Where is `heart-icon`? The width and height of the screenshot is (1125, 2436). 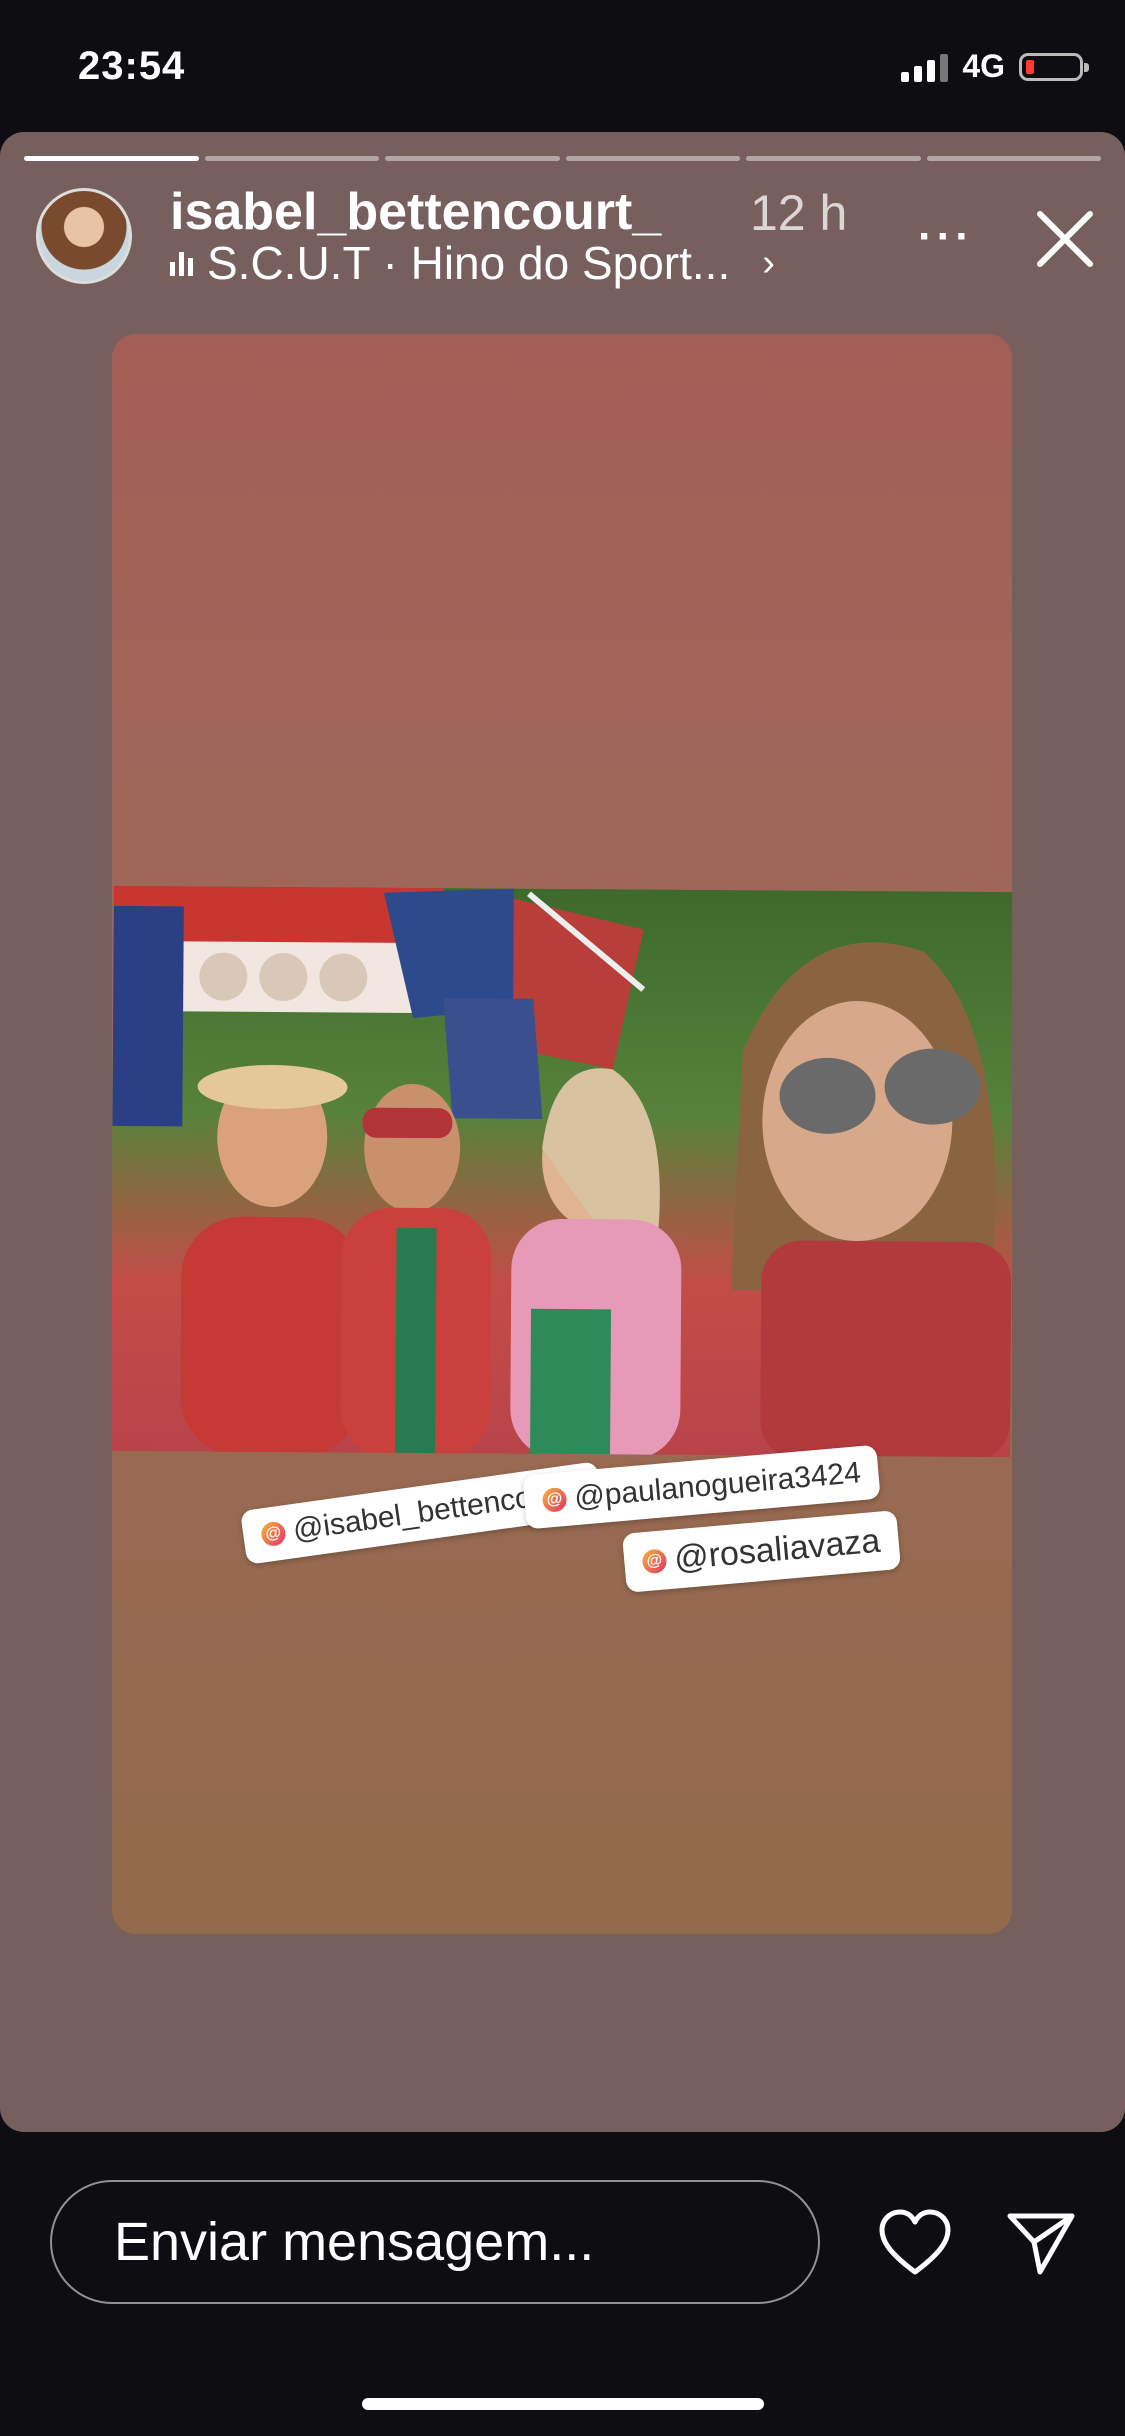
heart-icon is located at coordinates (915, 2243).